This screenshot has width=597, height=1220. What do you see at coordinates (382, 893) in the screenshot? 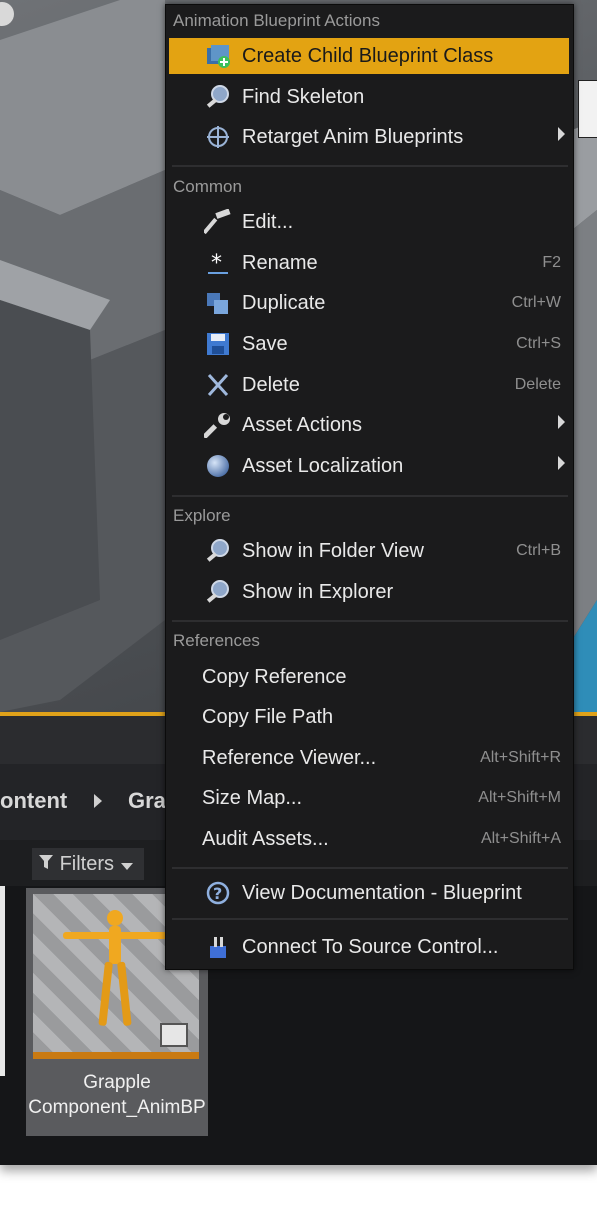
I see `menu-item-label: View Documentation - Blueprint` at bounding box center [382, 893].